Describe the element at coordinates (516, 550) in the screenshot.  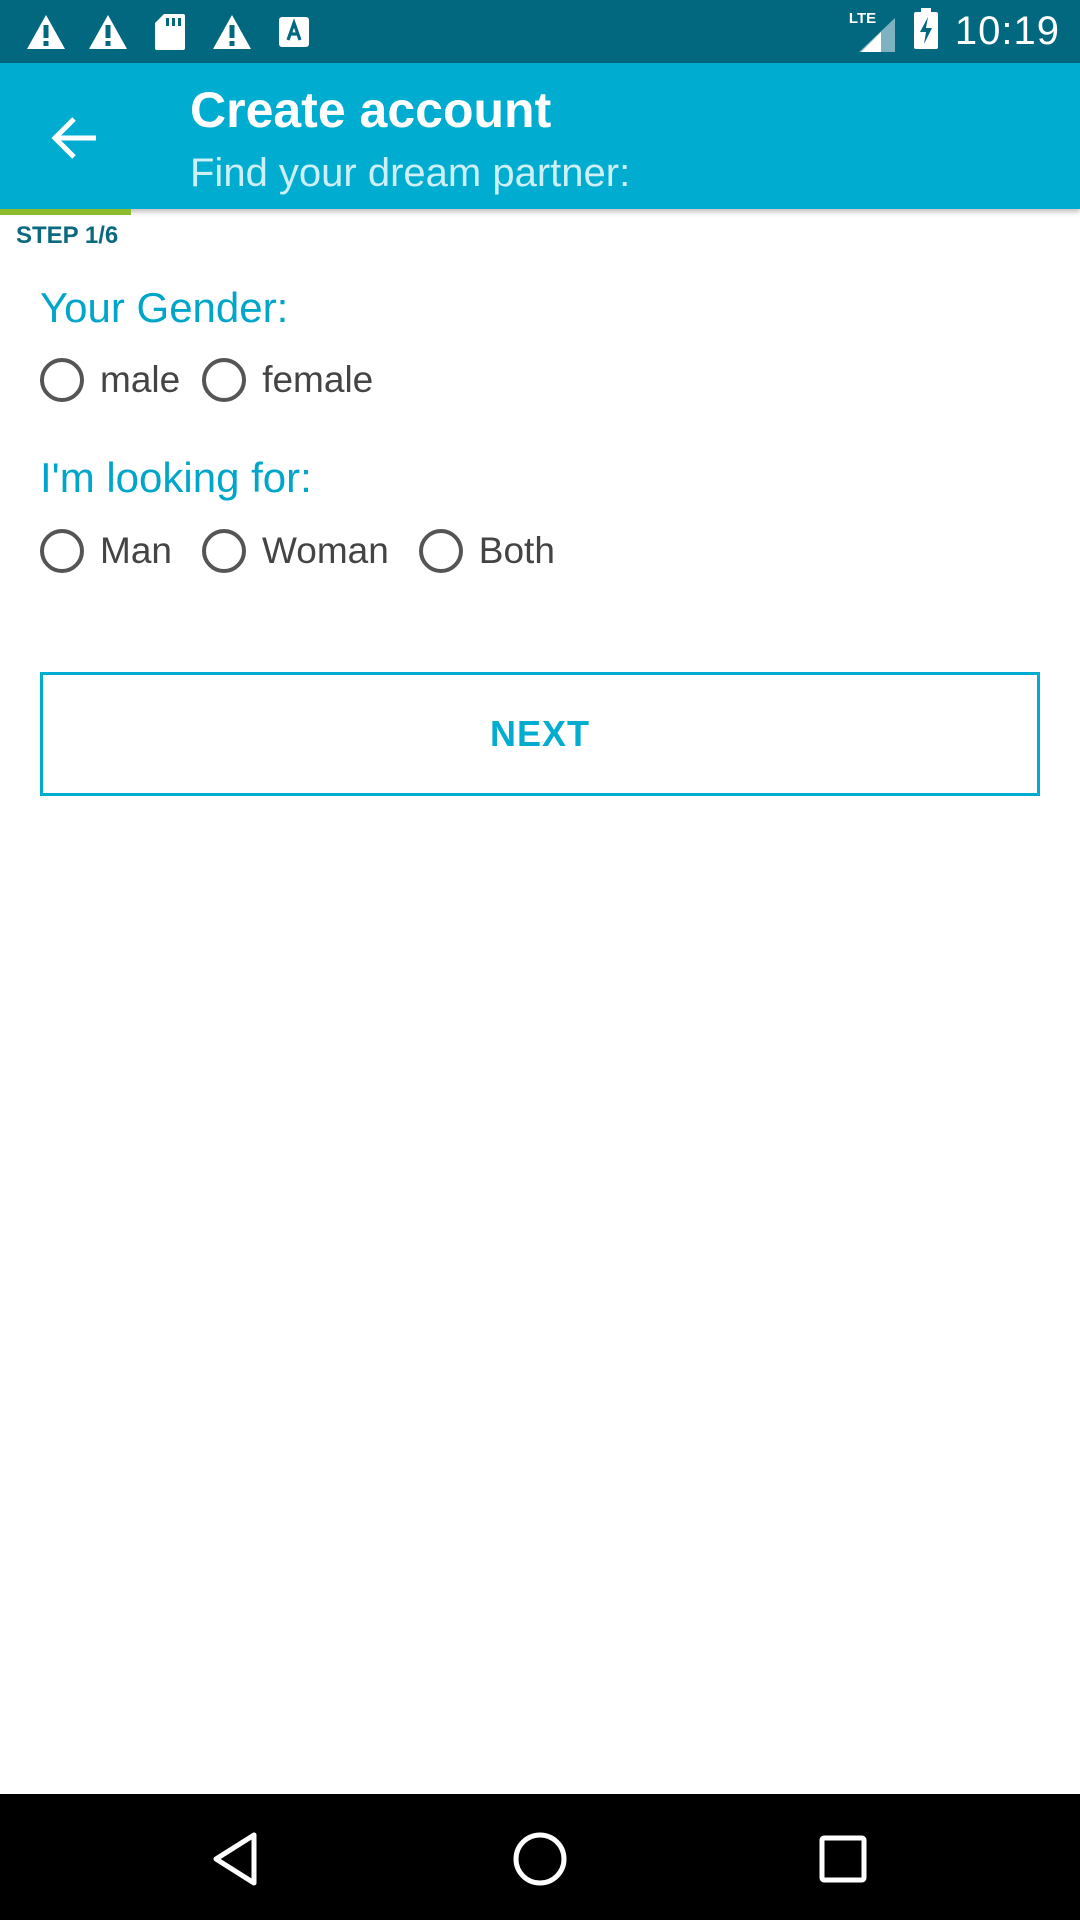
I see `radio-label: Both` at that location.